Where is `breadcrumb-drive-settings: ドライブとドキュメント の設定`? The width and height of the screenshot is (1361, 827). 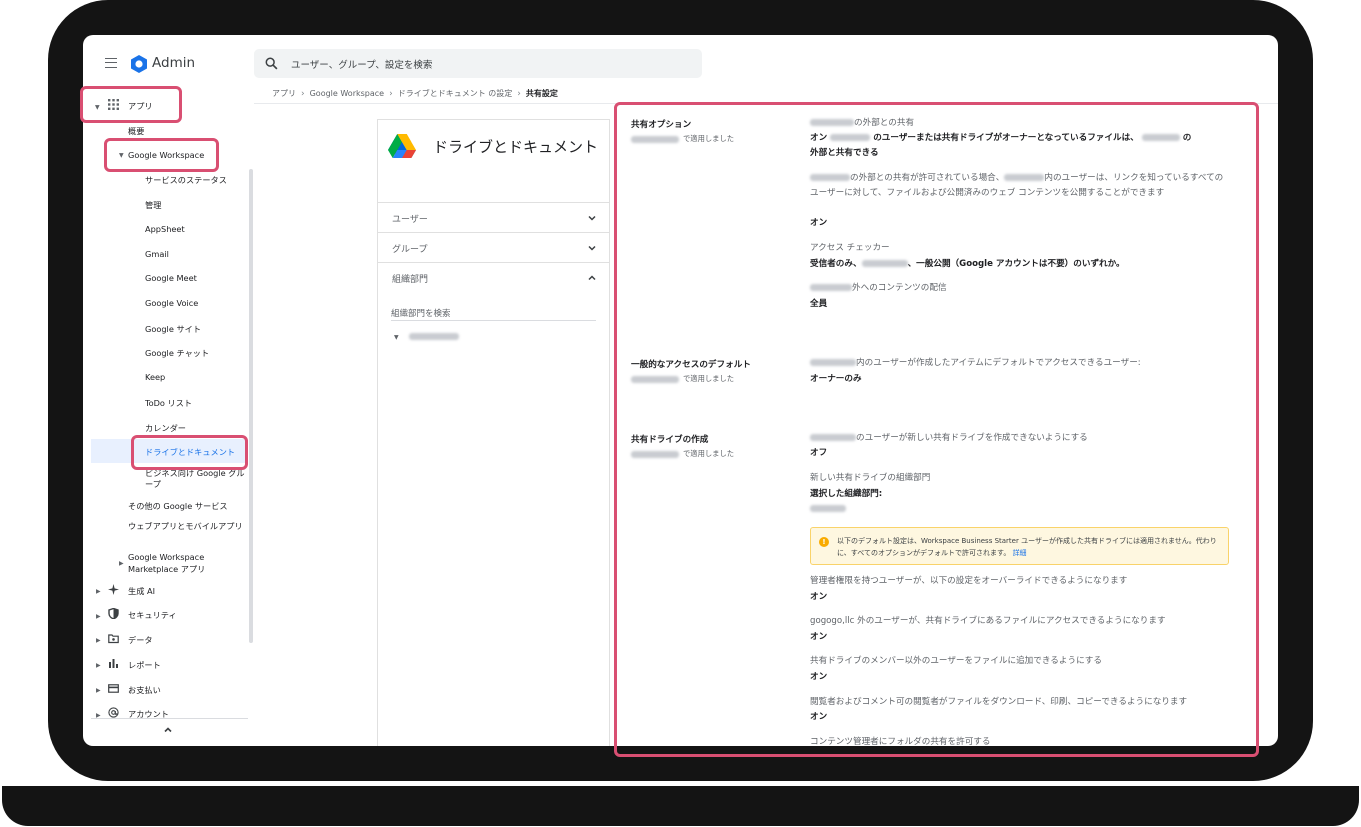
breadcrumb-drive-settings: ドライブとドキュメント の設定 is located at coordinates (455, 93).